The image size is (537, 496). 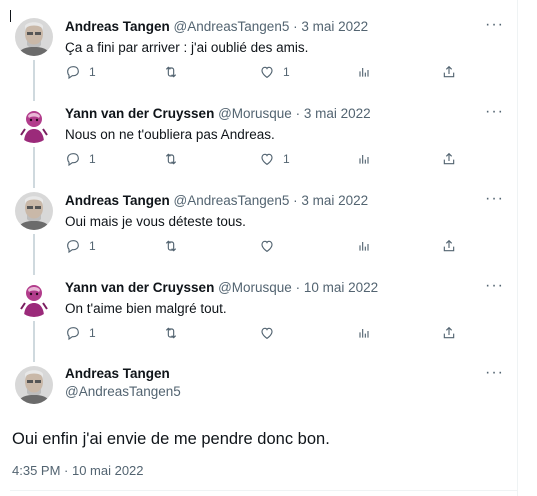 What do you see at coordinates (517, 248) in the screenshot?
I see `column-border` at bounding box center [517, 248].